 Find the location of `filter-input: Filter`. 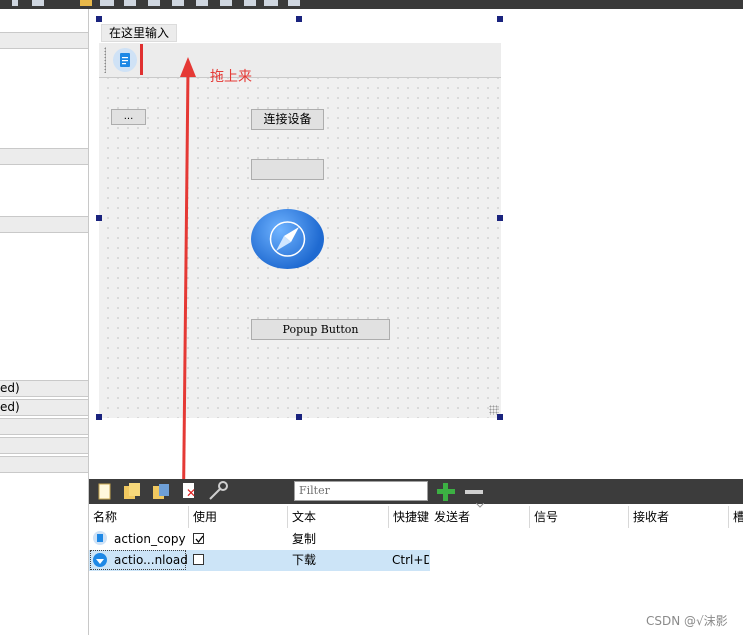

filter-input: Filter is located at coordinates (361, 491).